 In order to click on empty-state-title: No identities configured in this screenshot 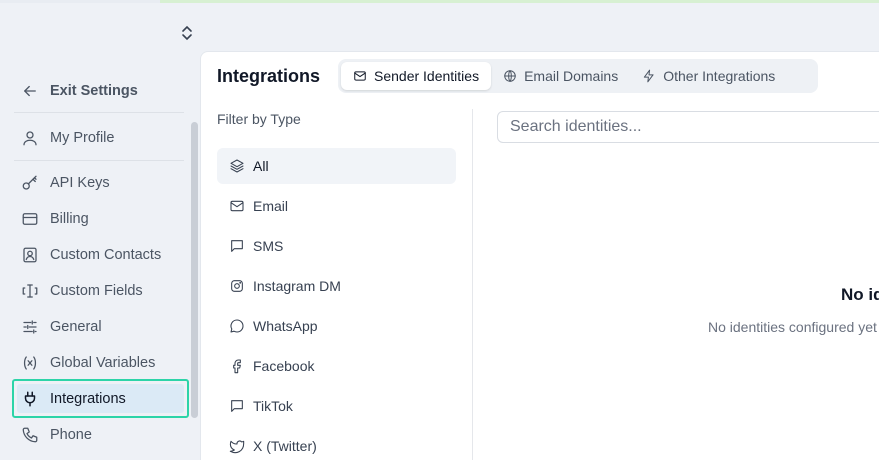, I will do `click(860, 294)`.